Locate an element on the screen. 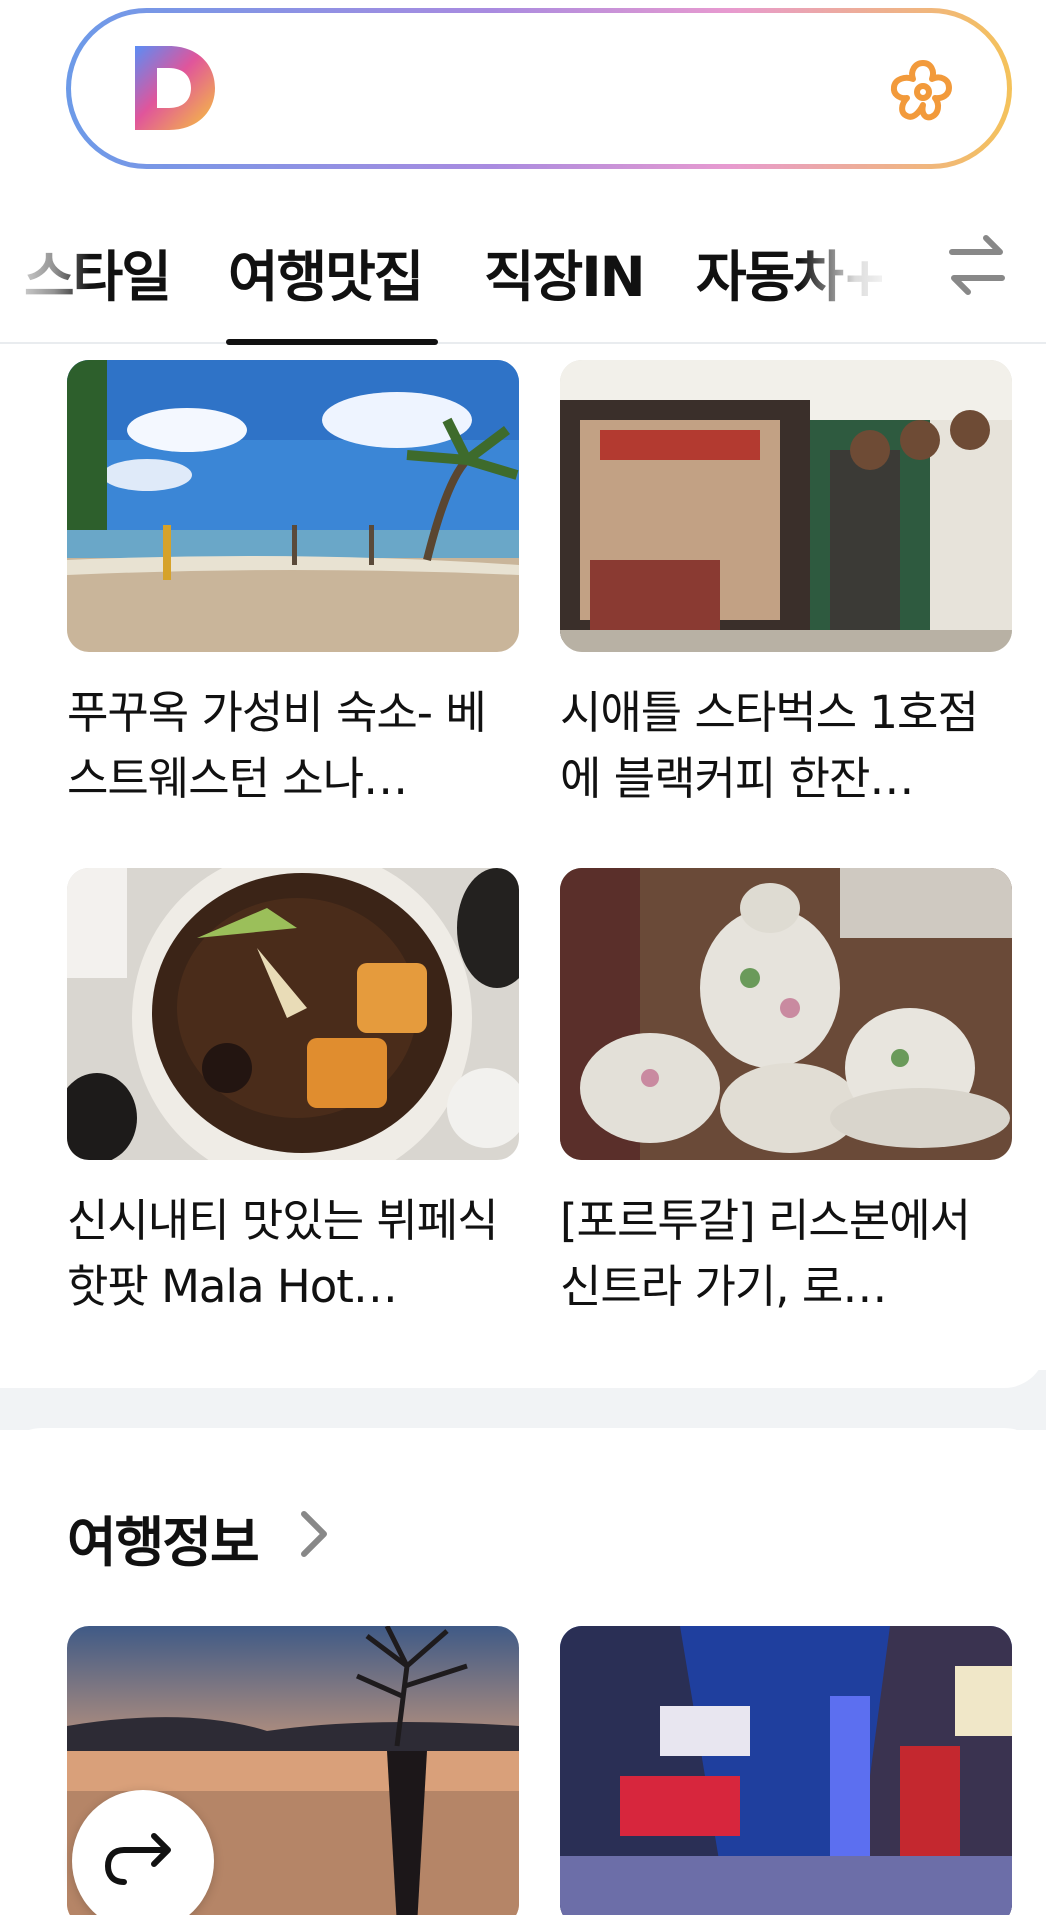 The image size is (1046, 1915). flower-icon is located at coordinates (923, 91).